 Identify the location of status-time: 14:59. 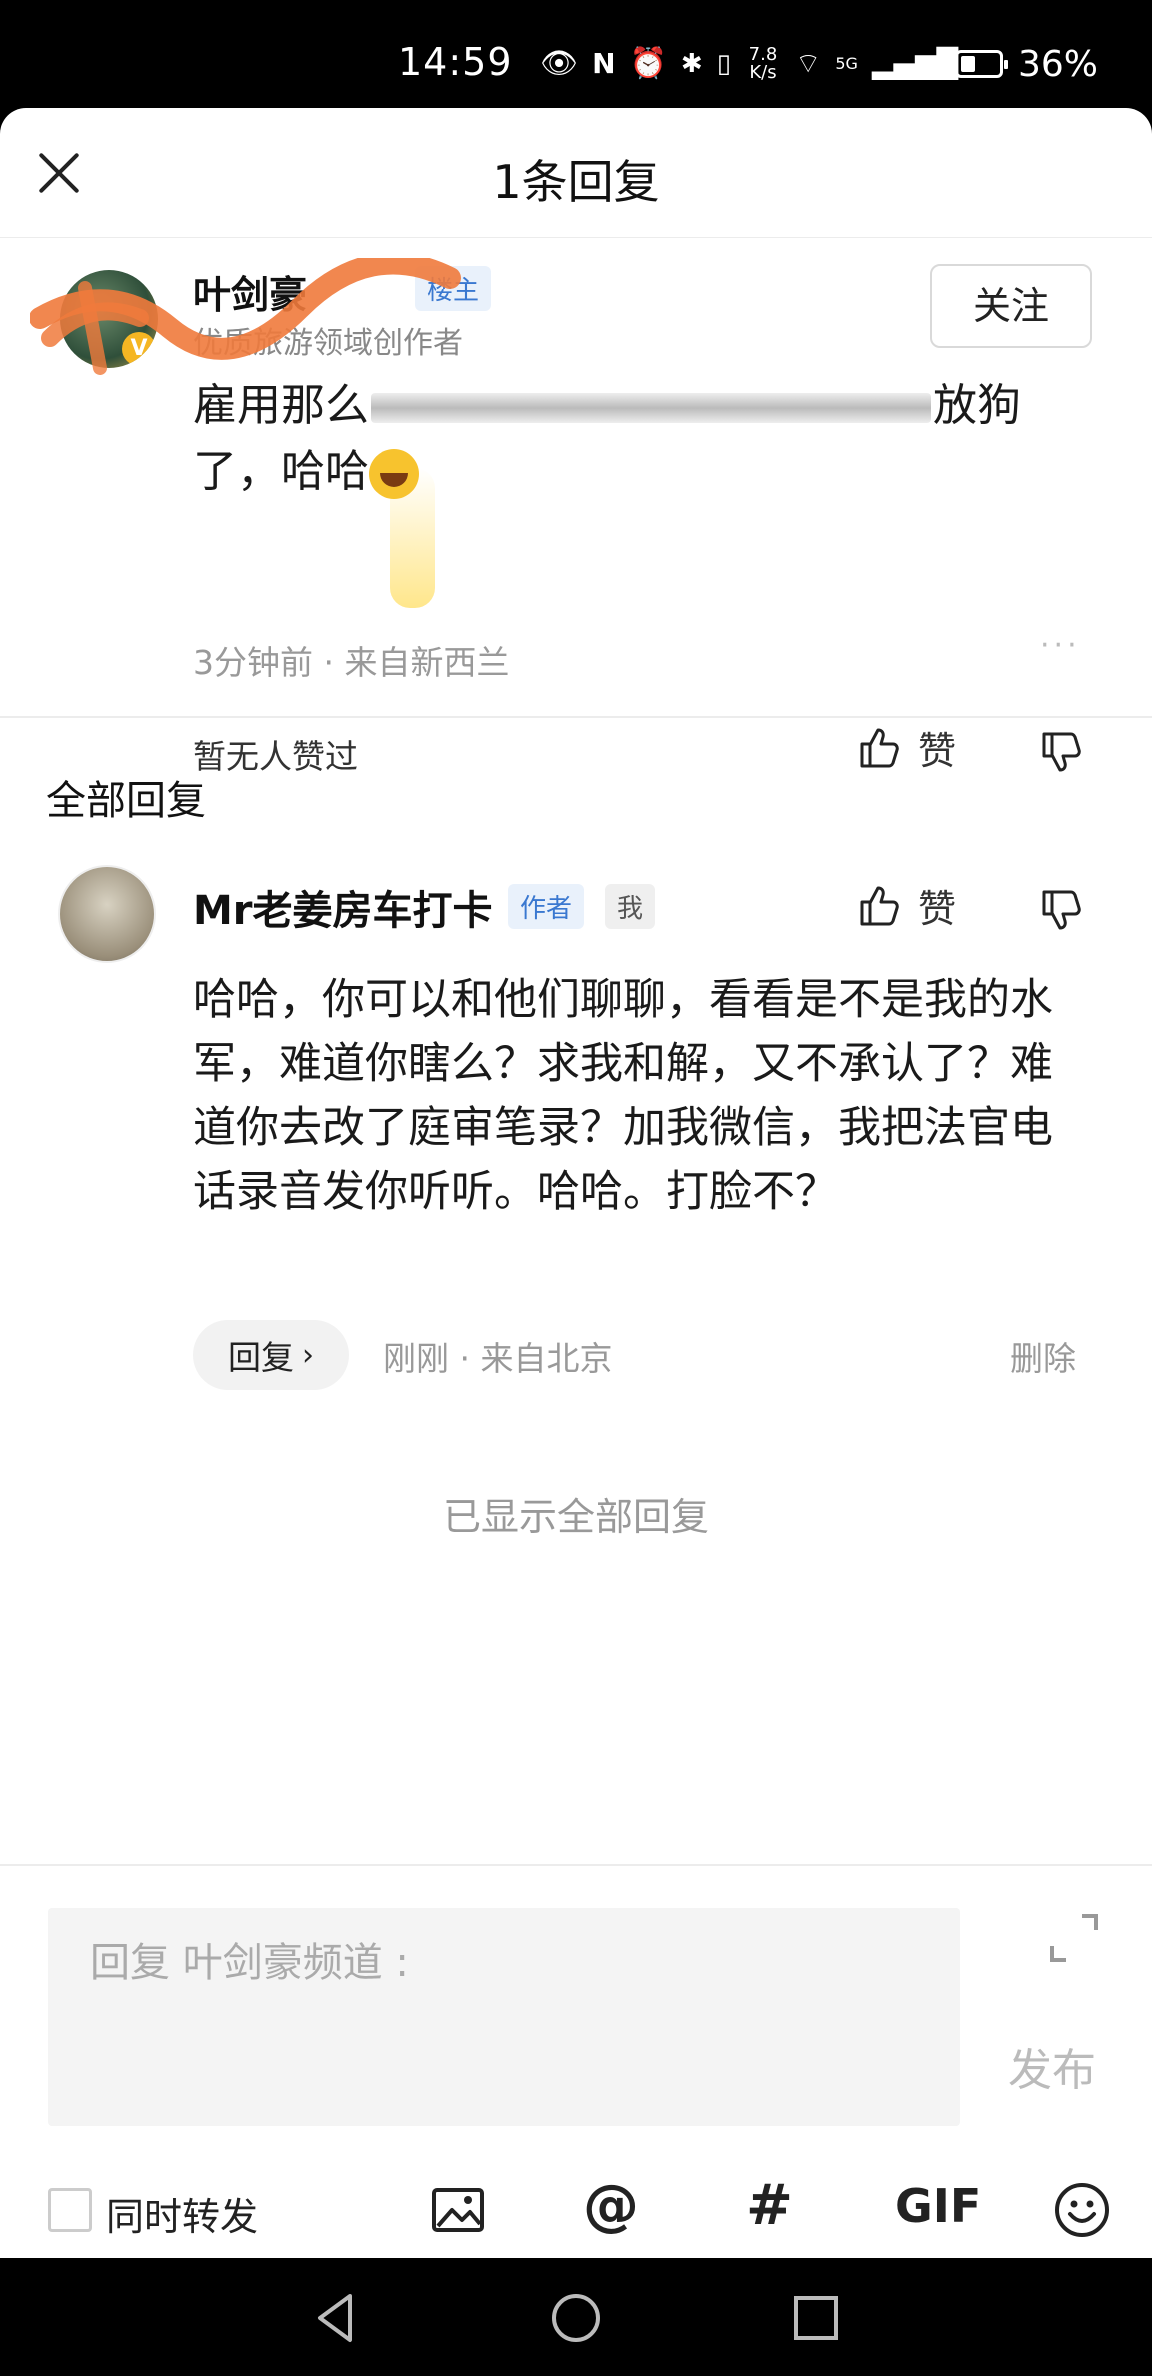
(455, 62).